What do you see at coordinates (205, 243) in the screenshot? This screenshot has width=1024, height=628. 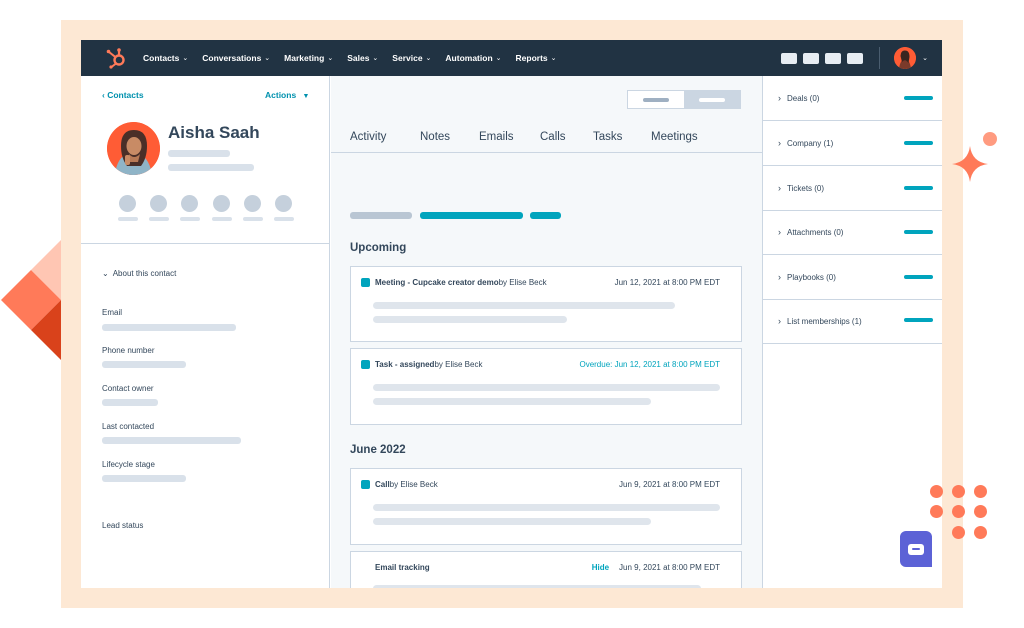 I see `divider` at bounding box center [205, 243].